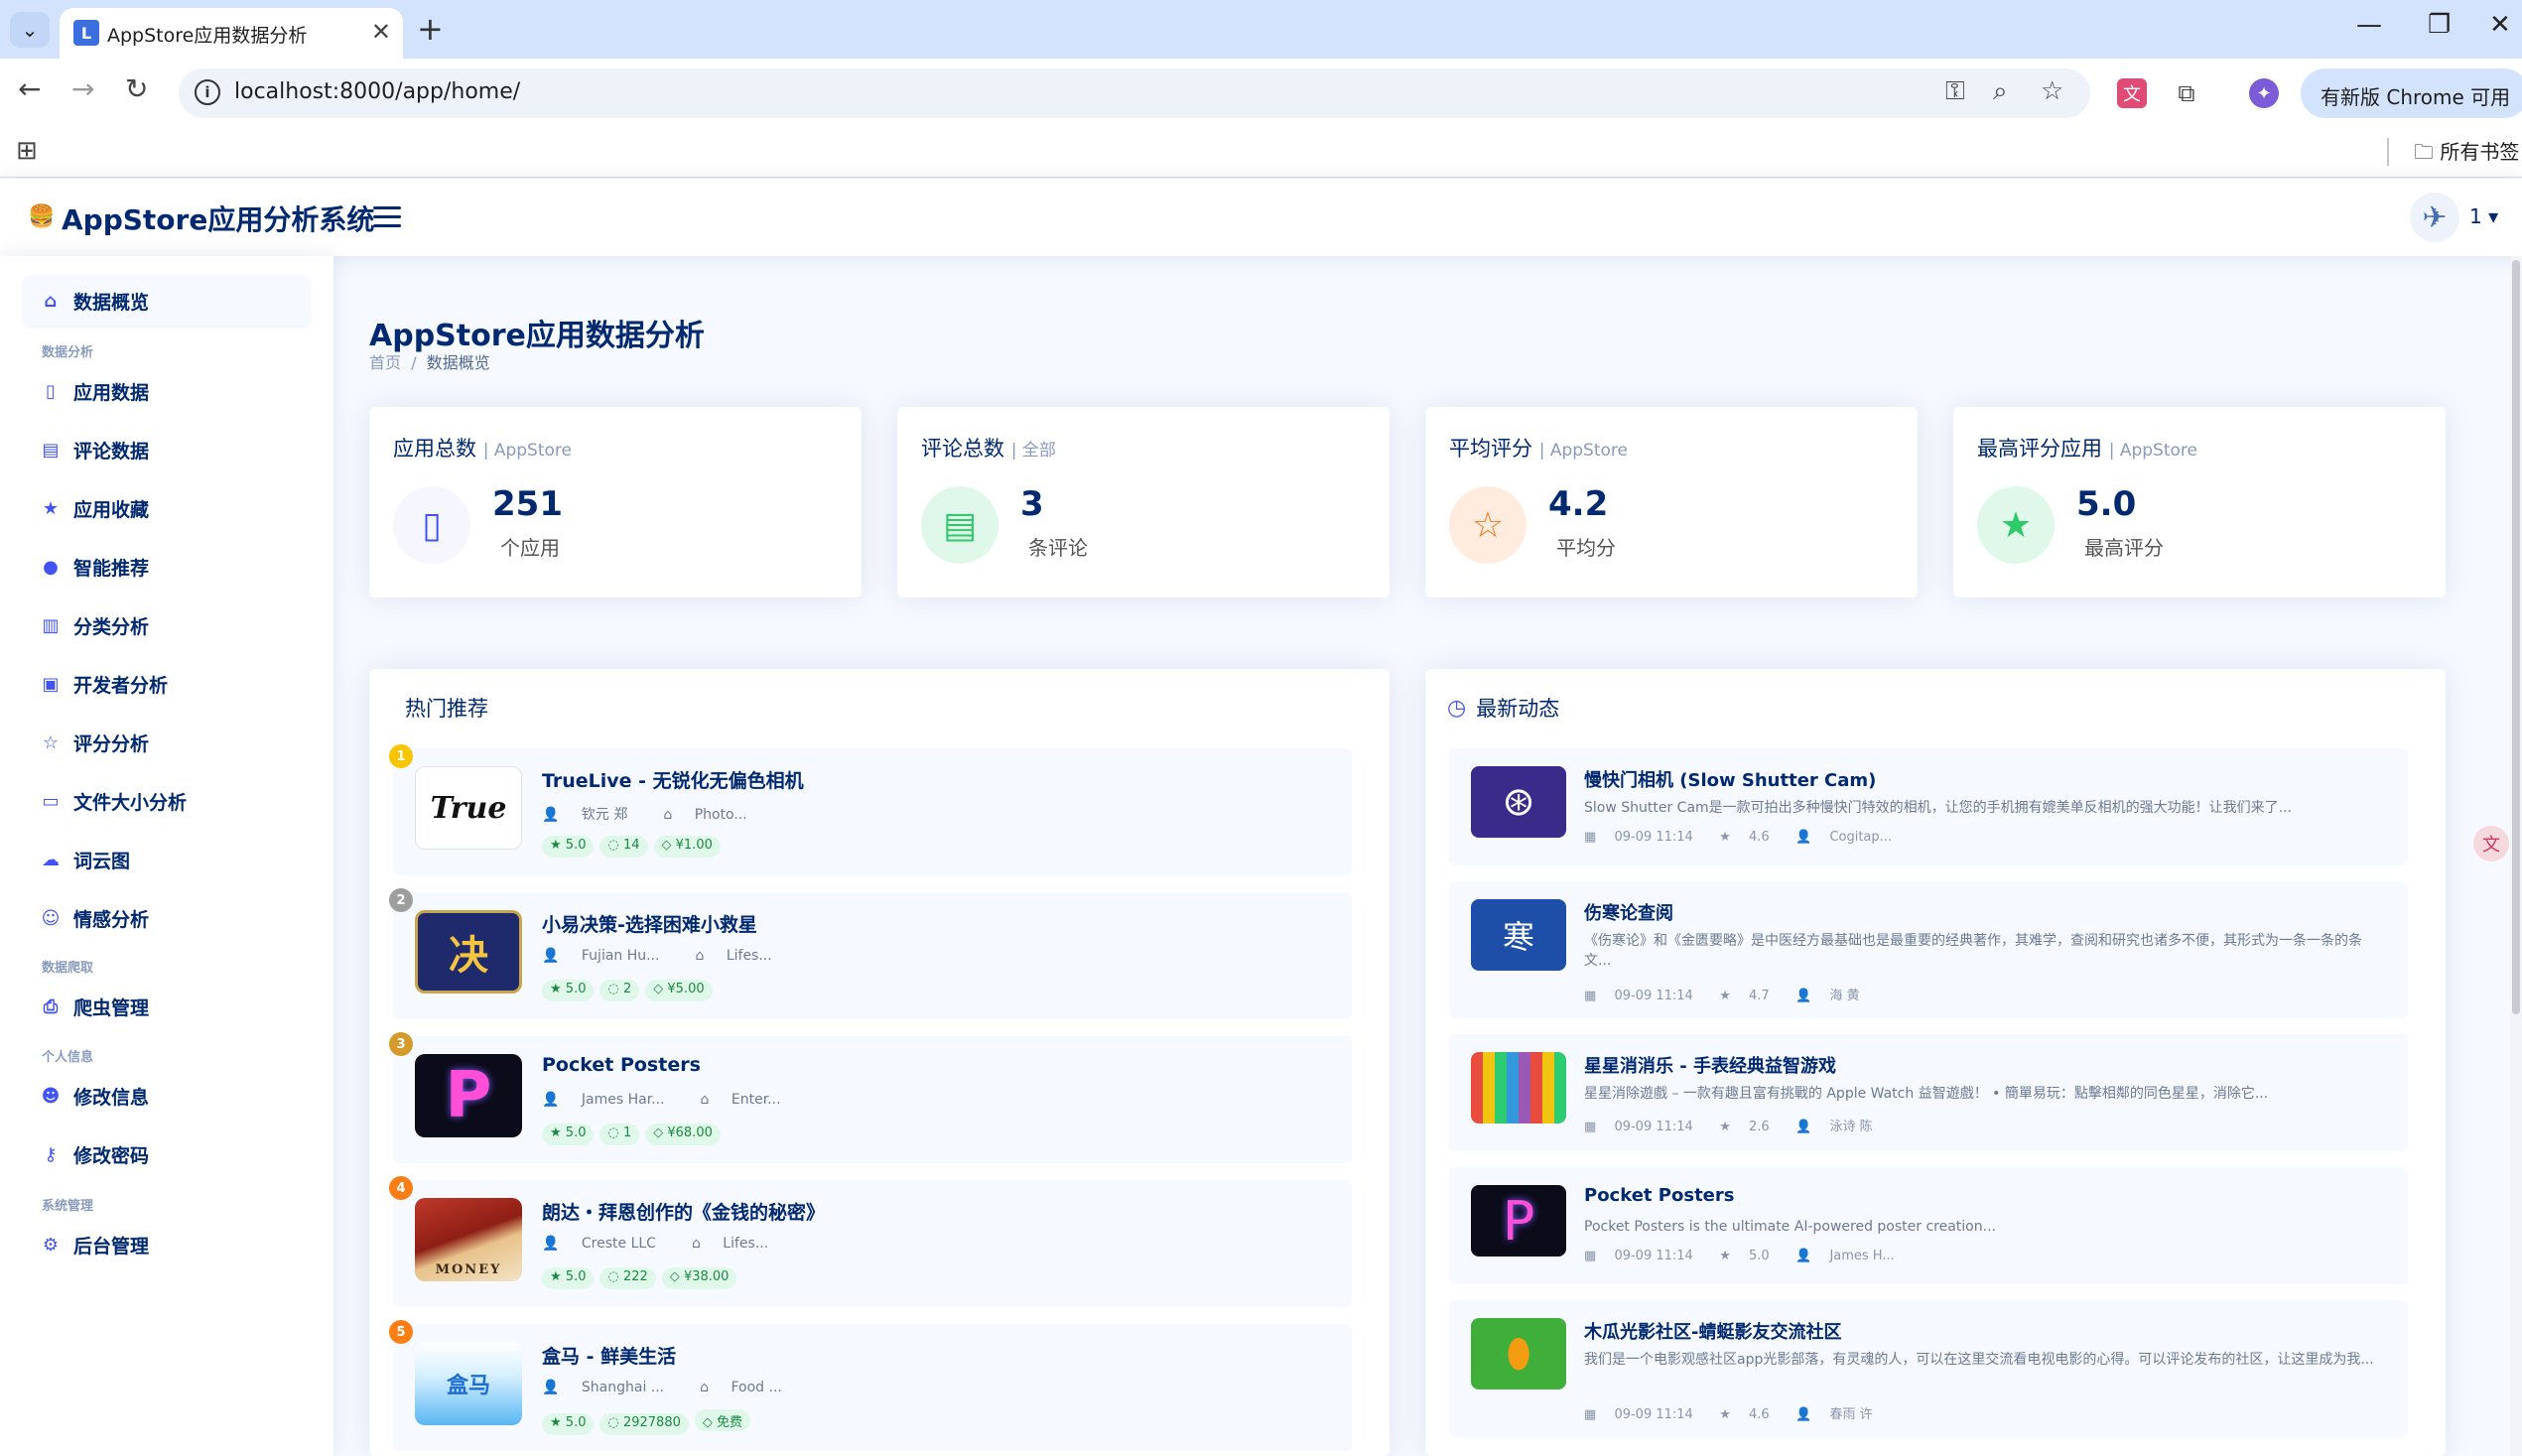  Describe the element at coordinates (167, 449) in the screenshot. I see `sidebar-item-review-data: ▤ 评论数据` at that location.